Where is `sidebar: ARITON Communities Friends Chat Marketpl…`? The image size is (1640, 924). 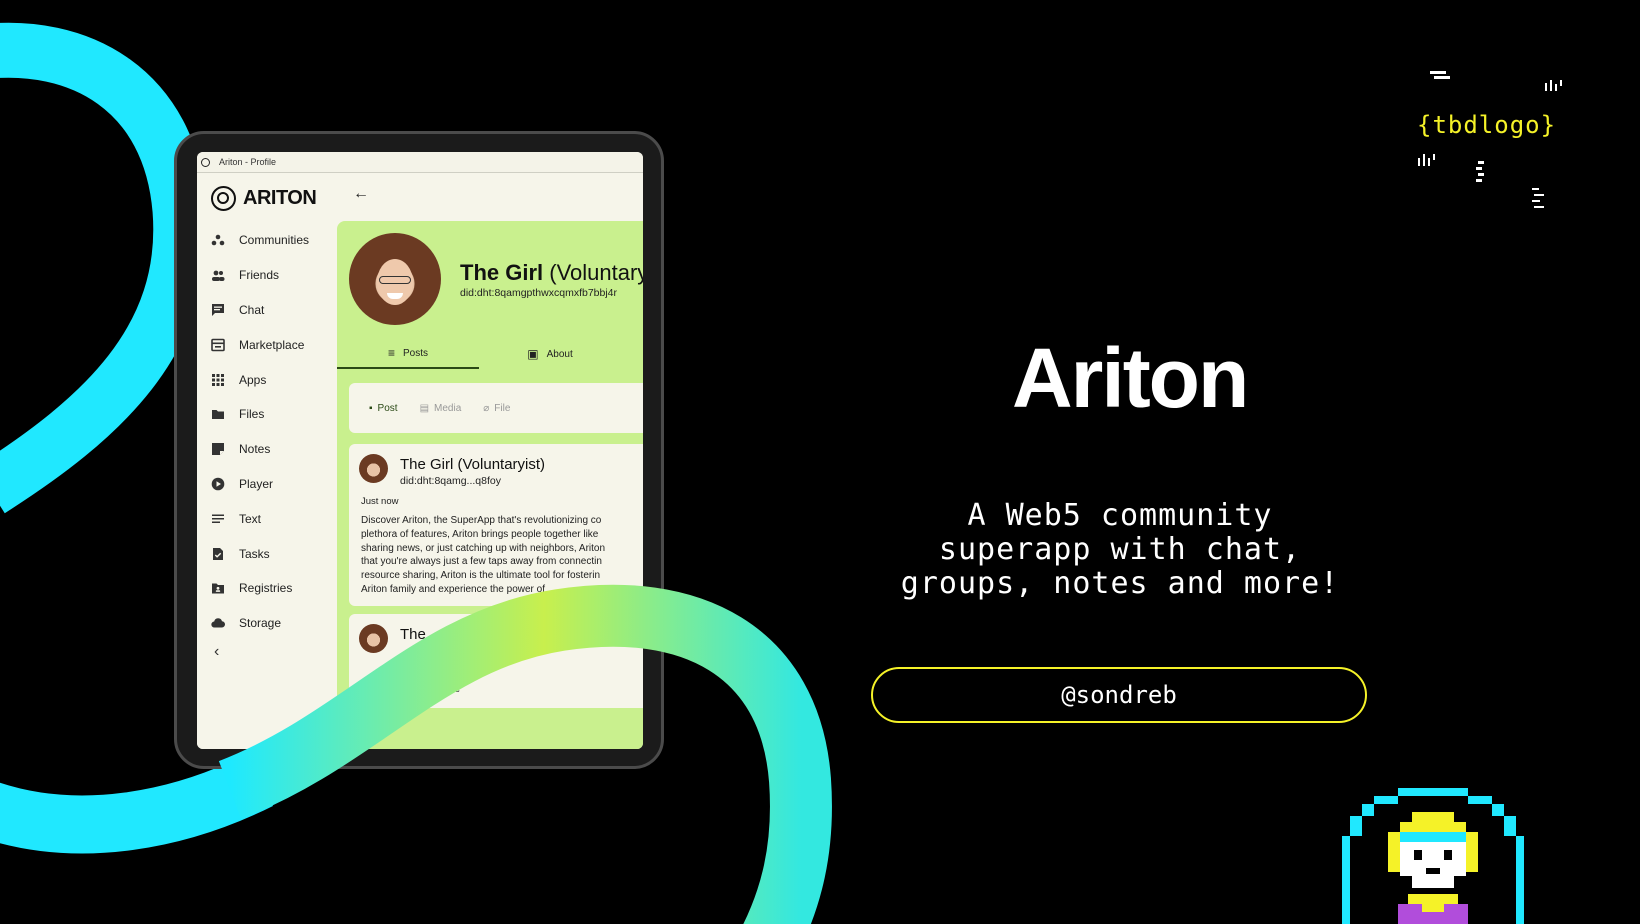
sidebar: ARITON Communities Friends Chat Marketpl… is located at coordinates (267, 461).